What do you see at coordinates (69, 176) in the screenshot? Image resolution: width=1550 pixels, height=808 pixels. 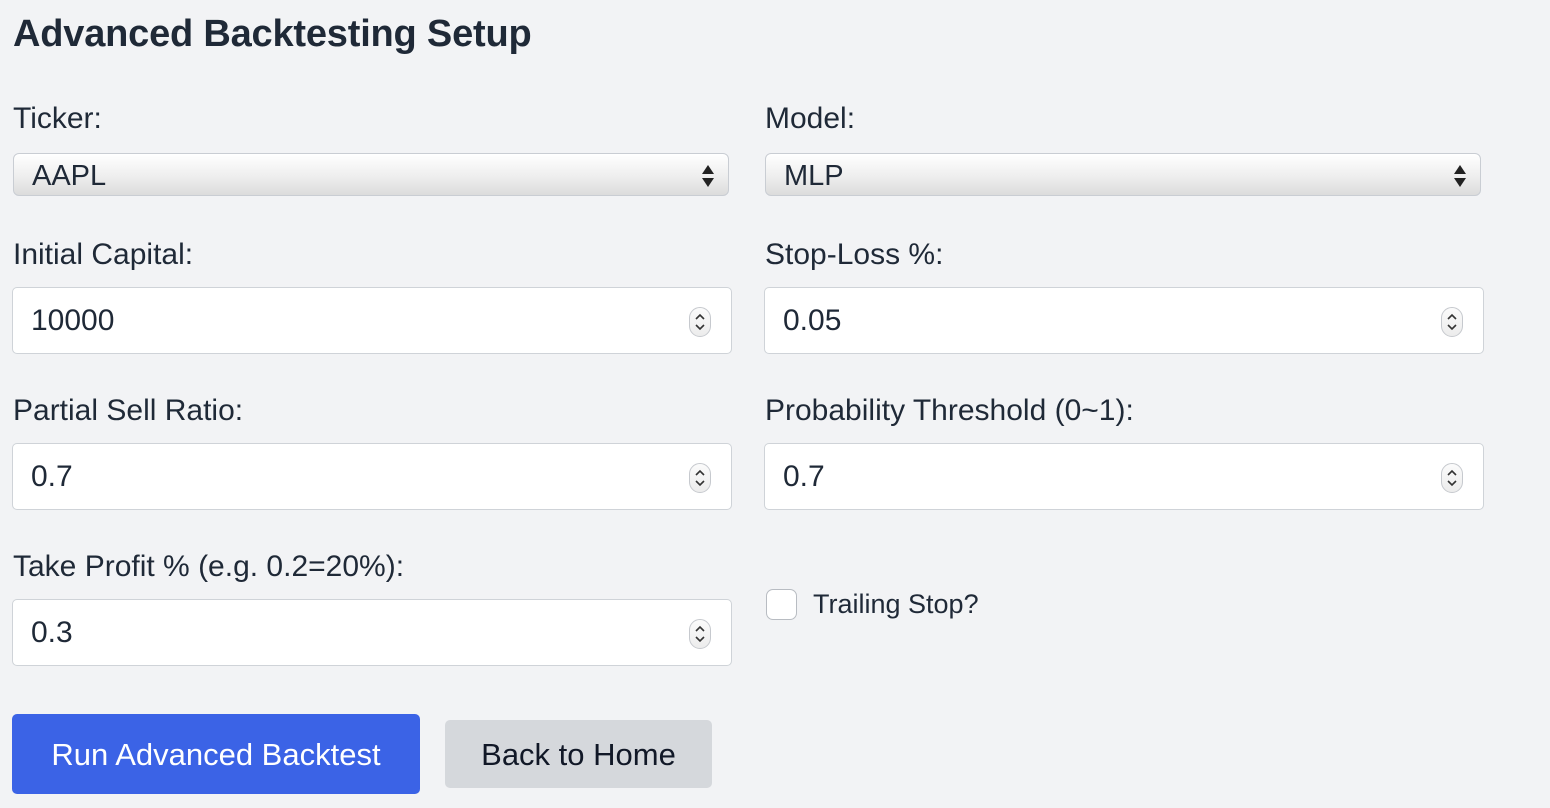 I see `ticker-selected-value: AAPL` at bounding box center [69, 176].